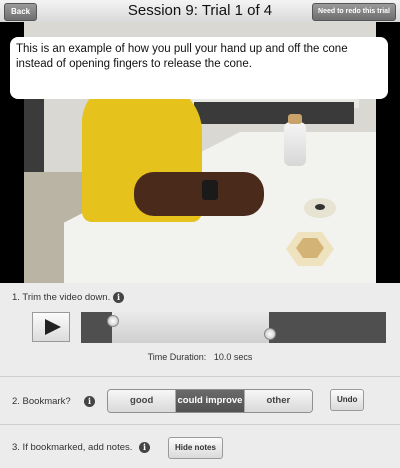 This screenshot has width=400, height=468. I want to click on trim-end-handle, so click(270, 334).